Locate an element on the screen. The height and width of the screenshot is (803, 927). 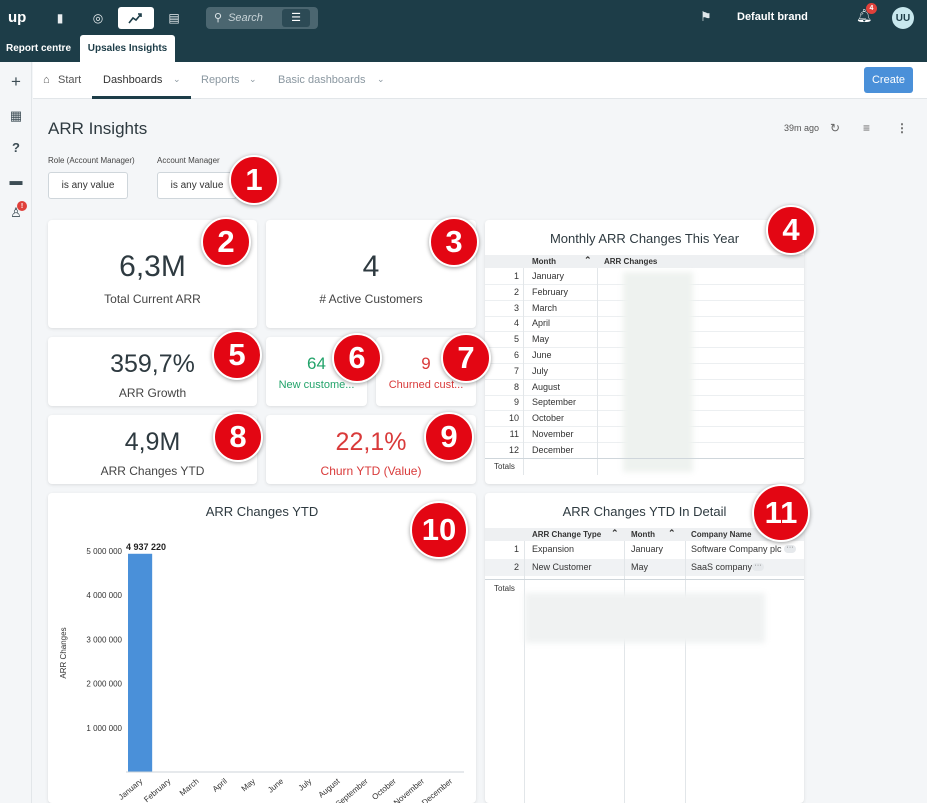
y-axis-label: ARR Changes is located at coordinates (63, 652).